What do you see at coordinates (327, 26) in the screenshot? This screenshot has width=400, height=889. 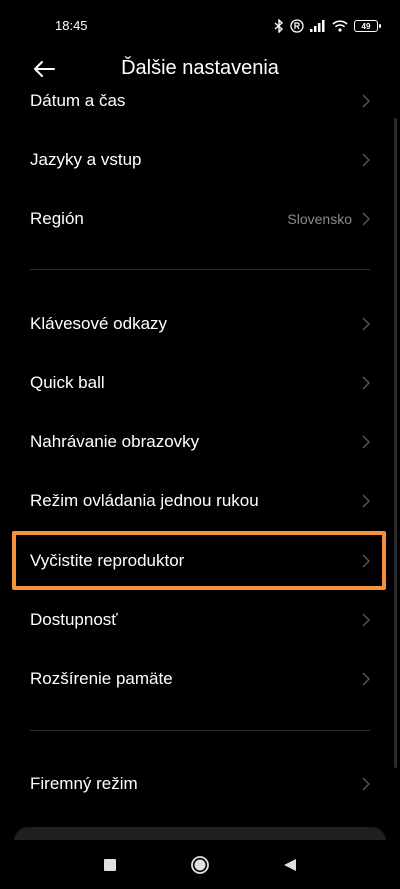 I see `status-icons: 49` at bounding box center [327, 26].